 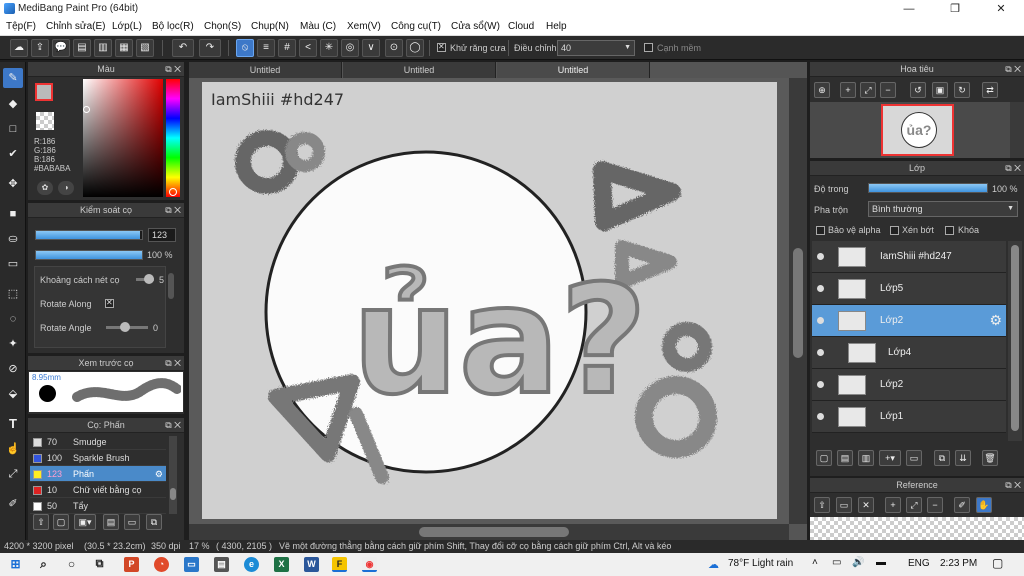 I want to click on doc-tab-2: Untitled, so click(x=419, y=70).